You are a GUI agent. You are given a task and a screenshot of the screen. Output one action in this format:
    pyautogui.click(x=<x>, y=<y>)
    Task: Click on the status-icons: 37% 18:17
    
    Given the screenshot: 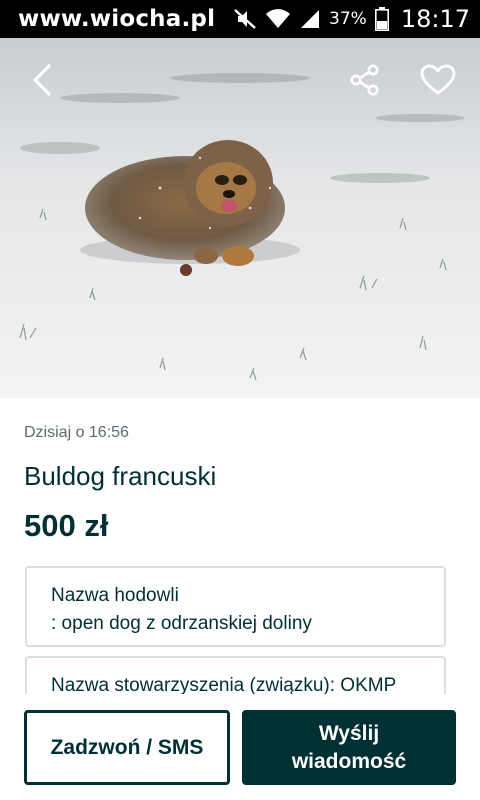 What is the action you would take?
    pyautogui.click(x=351, y=19)
    